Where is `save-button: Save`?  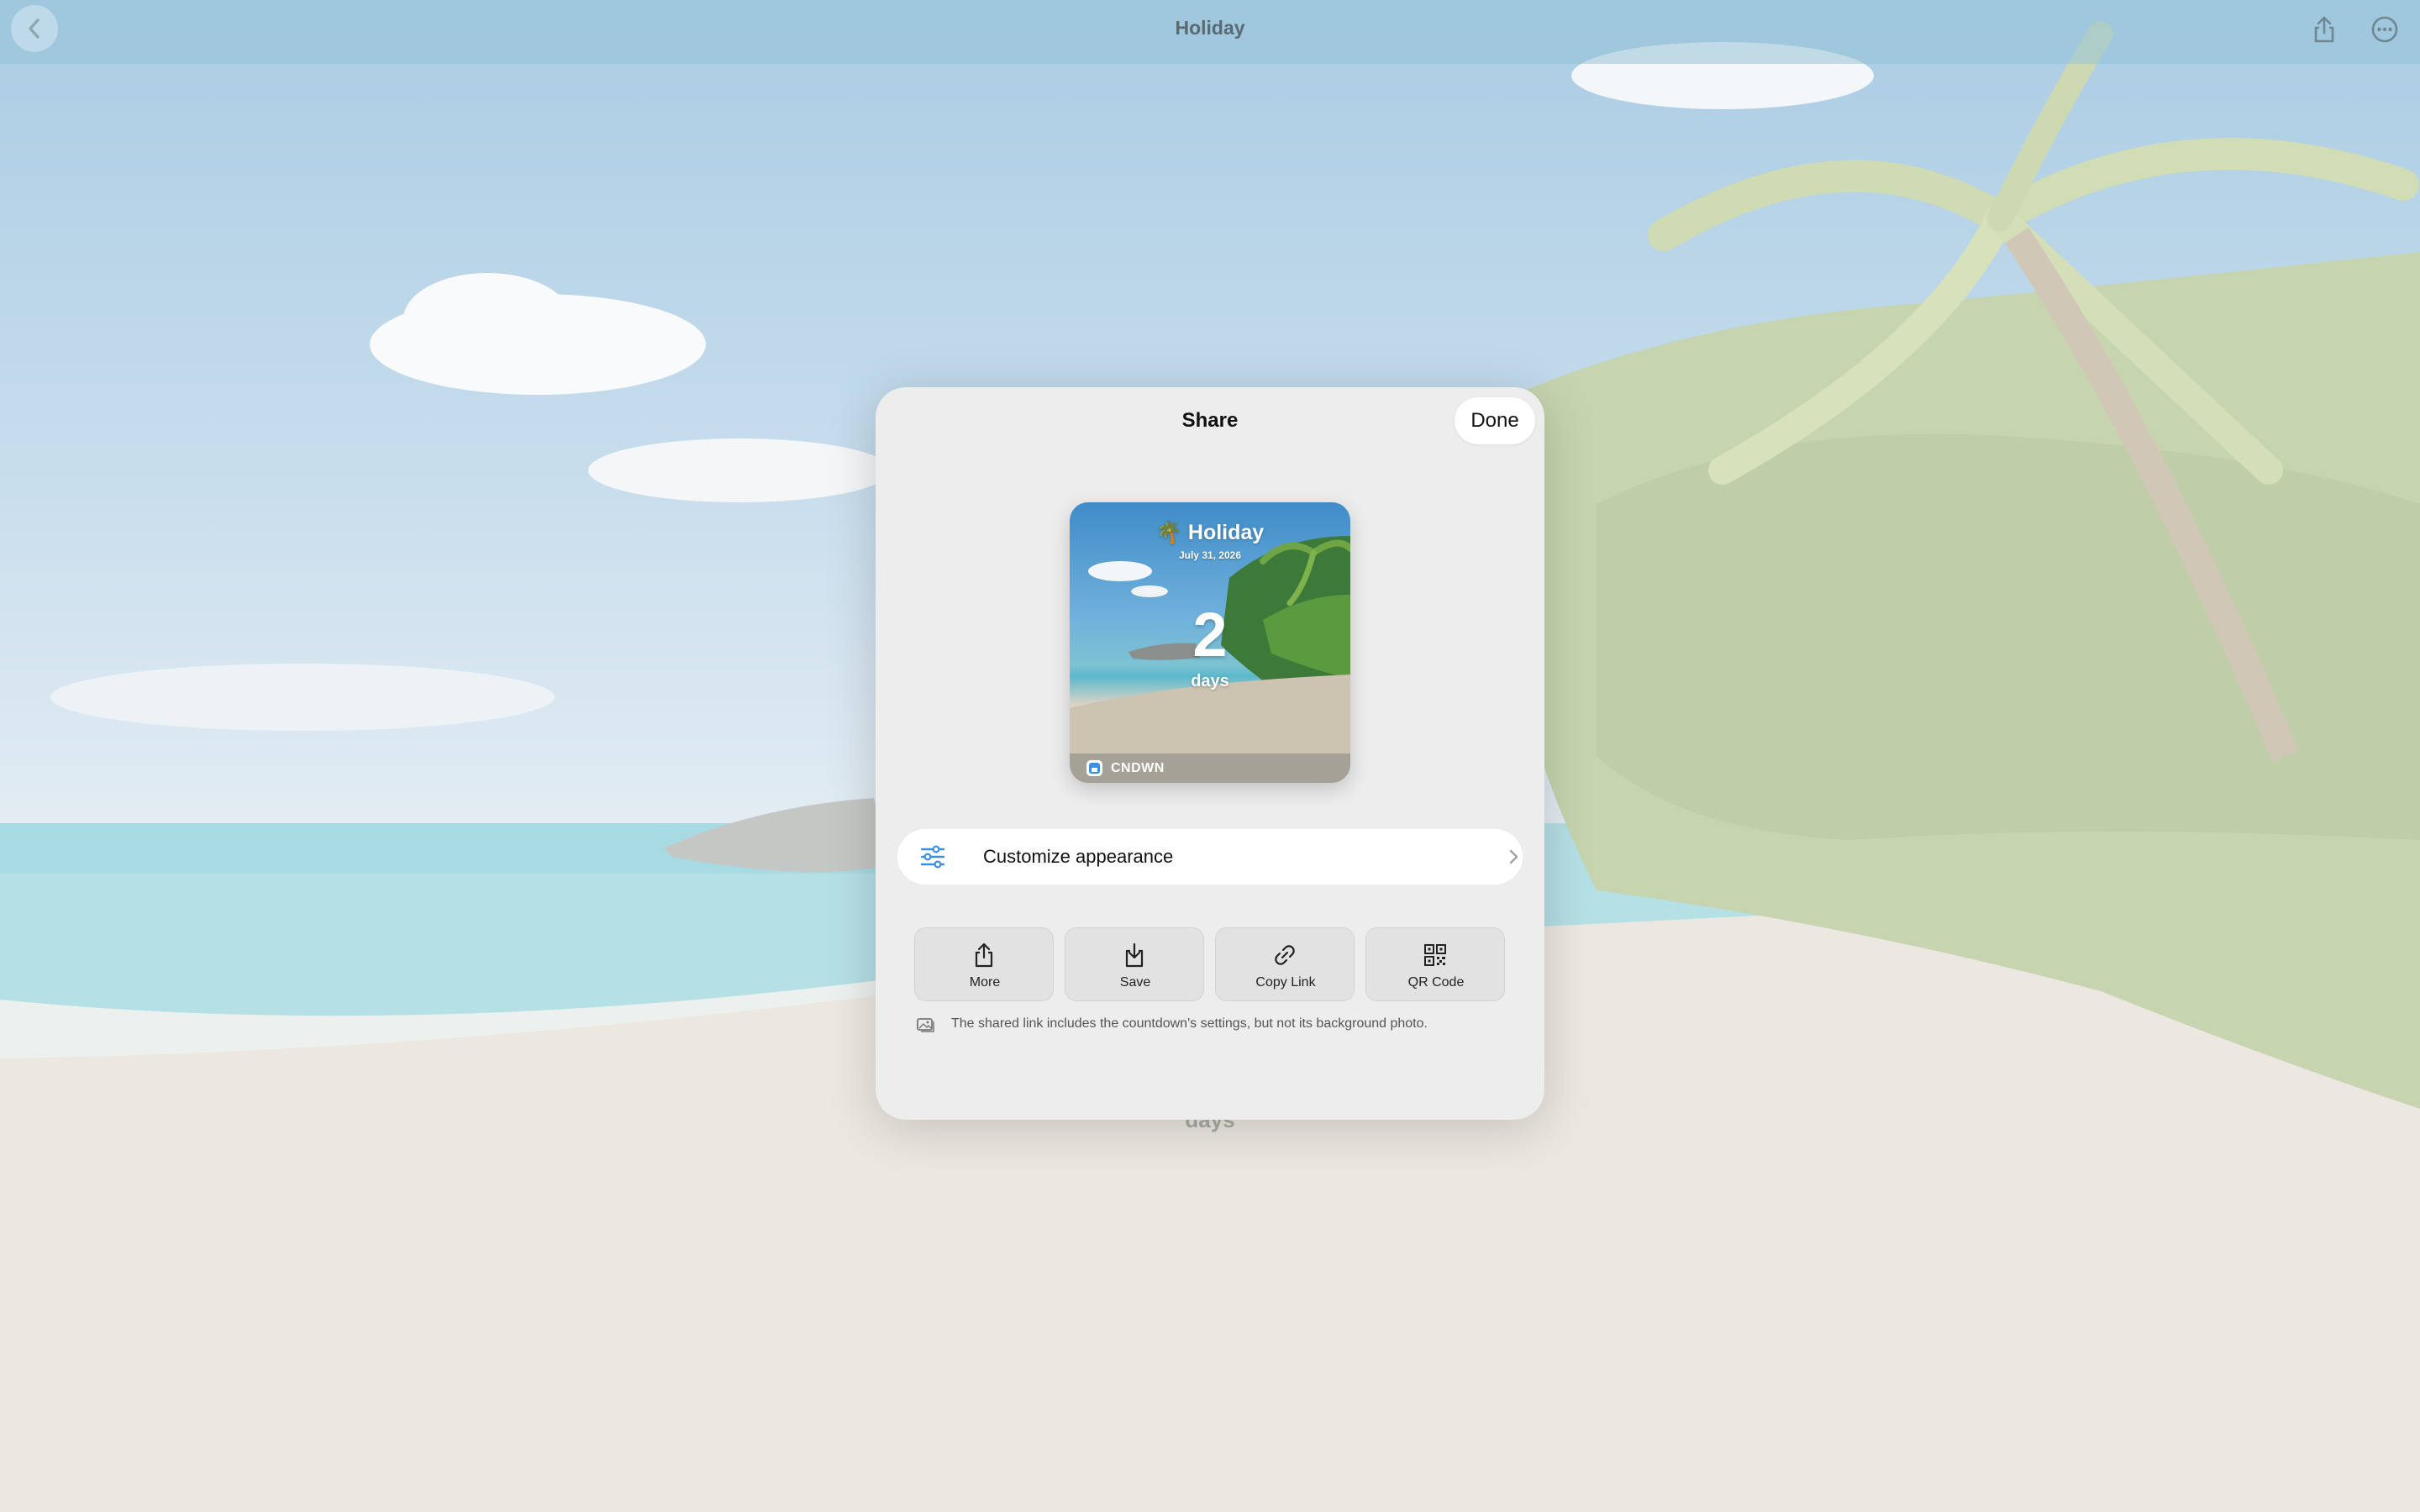
save-button: Save is located at coordinates (1134, 964).